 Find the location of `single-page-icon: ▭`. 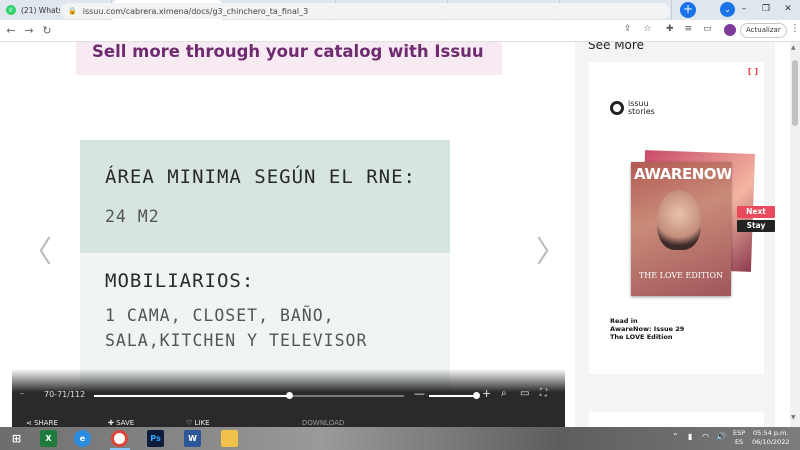

single-page-icon: ▭ is located at coordinates (524, 393).